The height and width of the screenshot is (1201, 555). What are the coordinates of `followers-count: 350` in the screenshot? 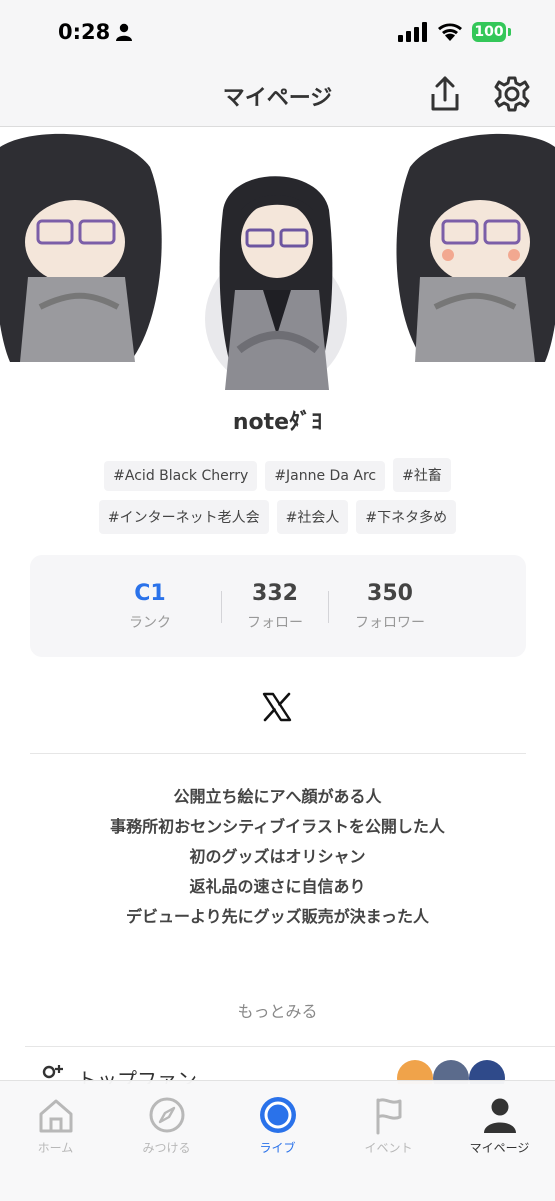 It's located at (390, 593).